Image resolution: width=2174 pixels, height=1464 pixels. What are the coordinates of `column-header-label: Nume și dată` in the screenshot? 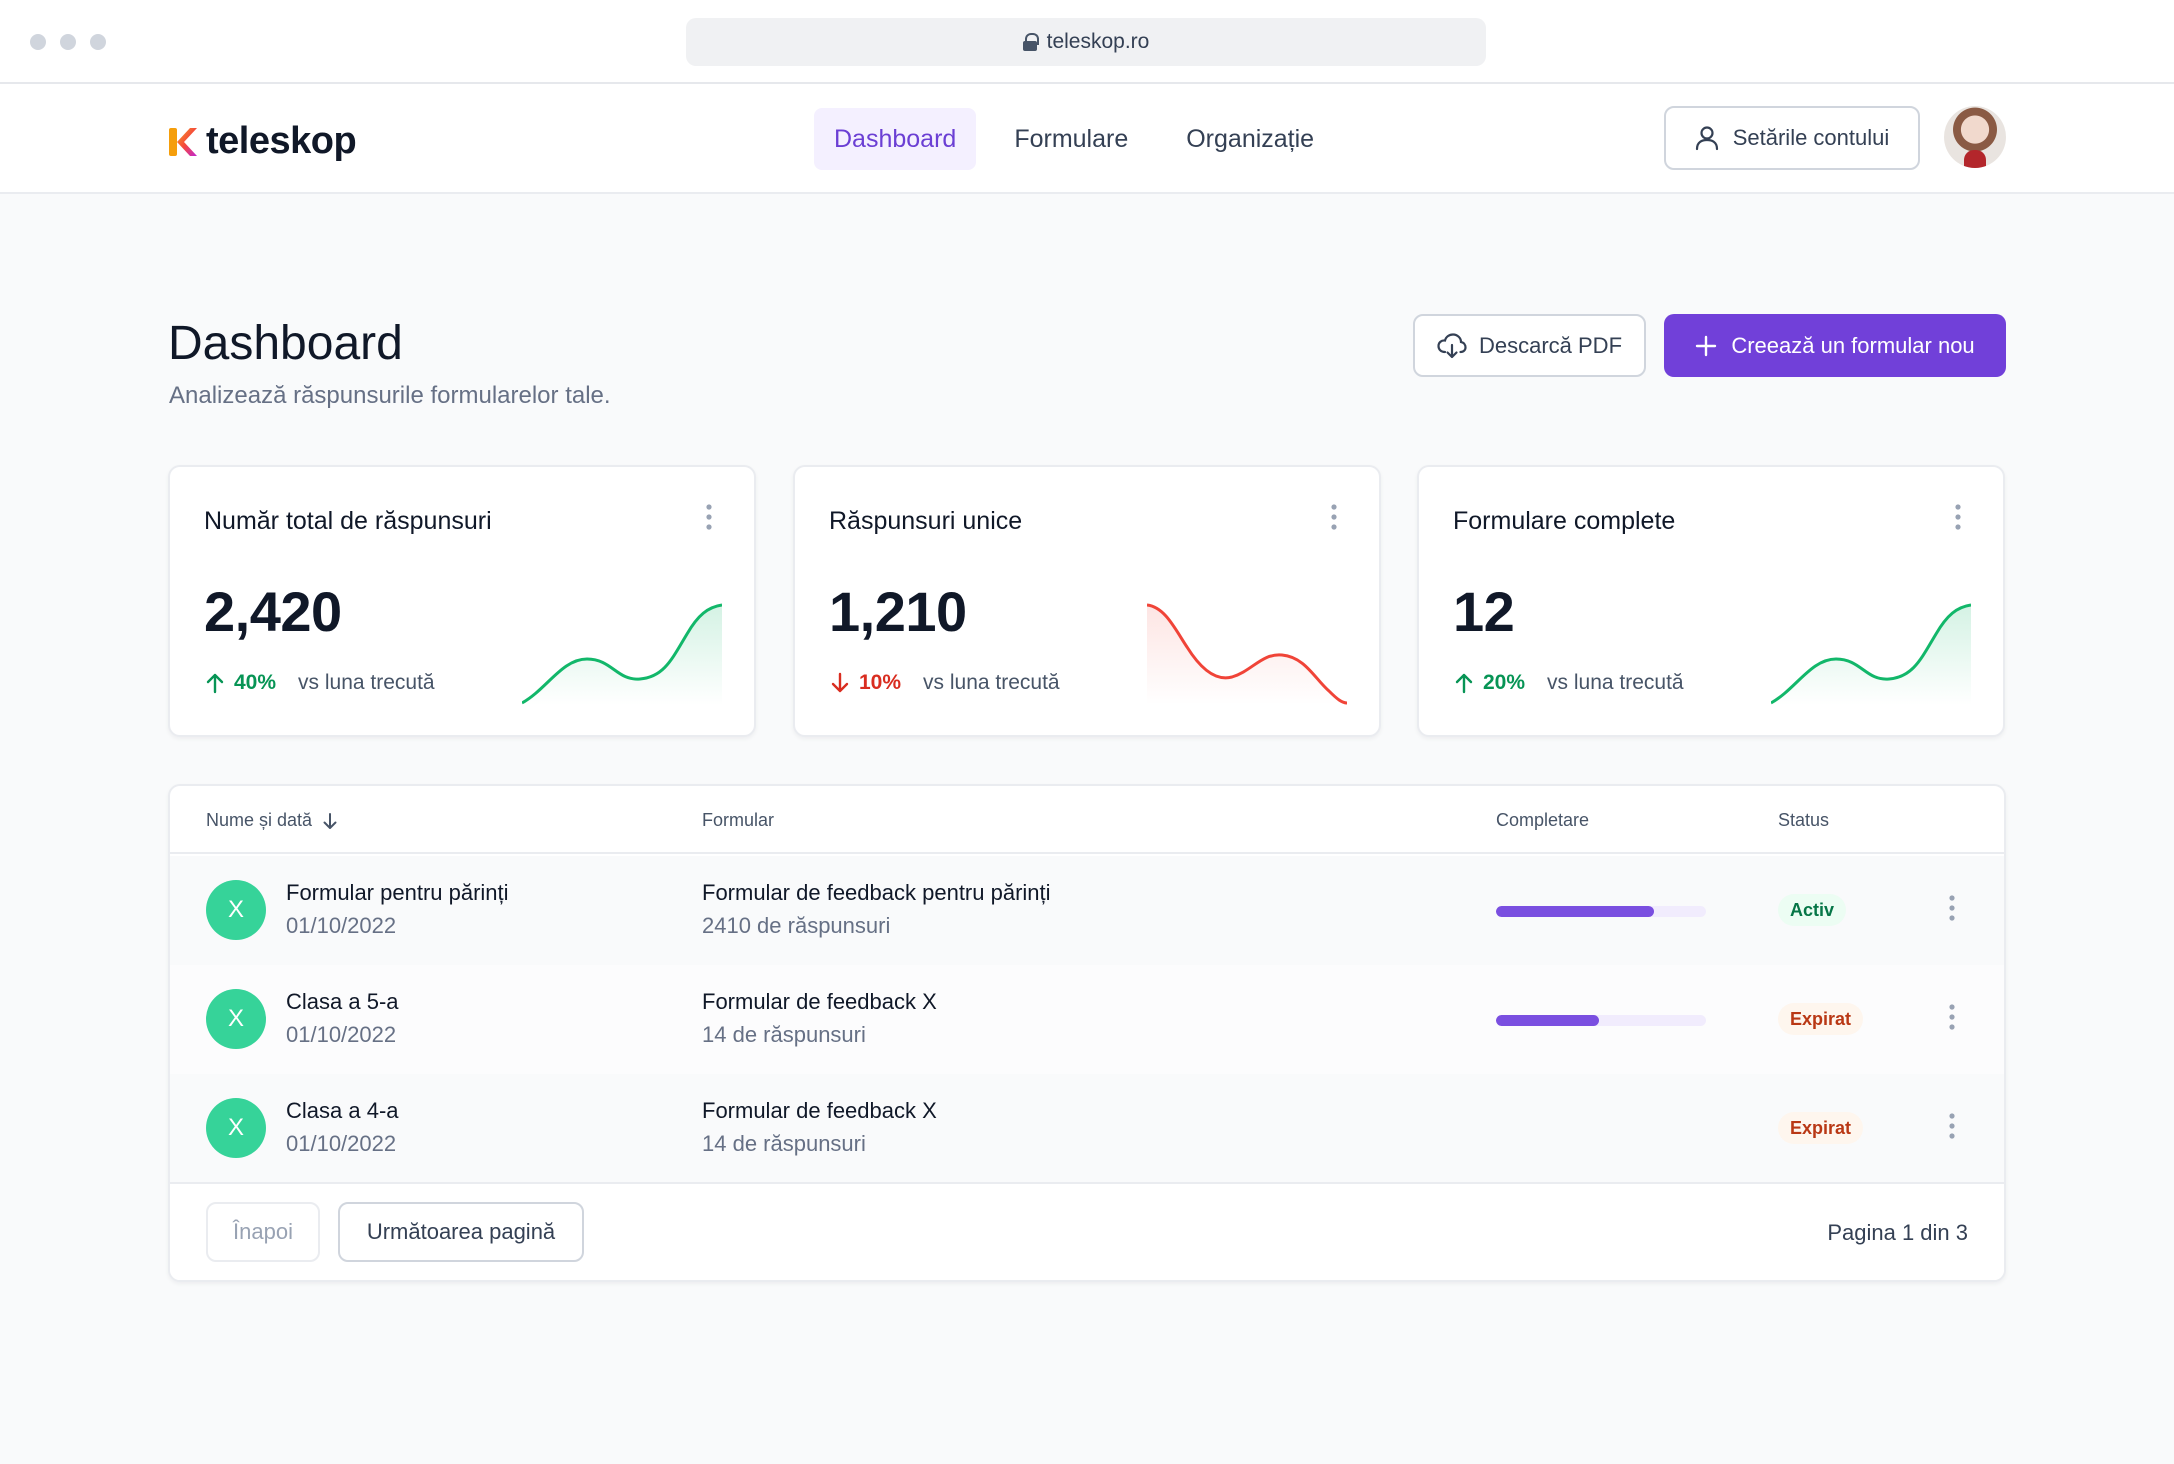 It's located at (259, 820).